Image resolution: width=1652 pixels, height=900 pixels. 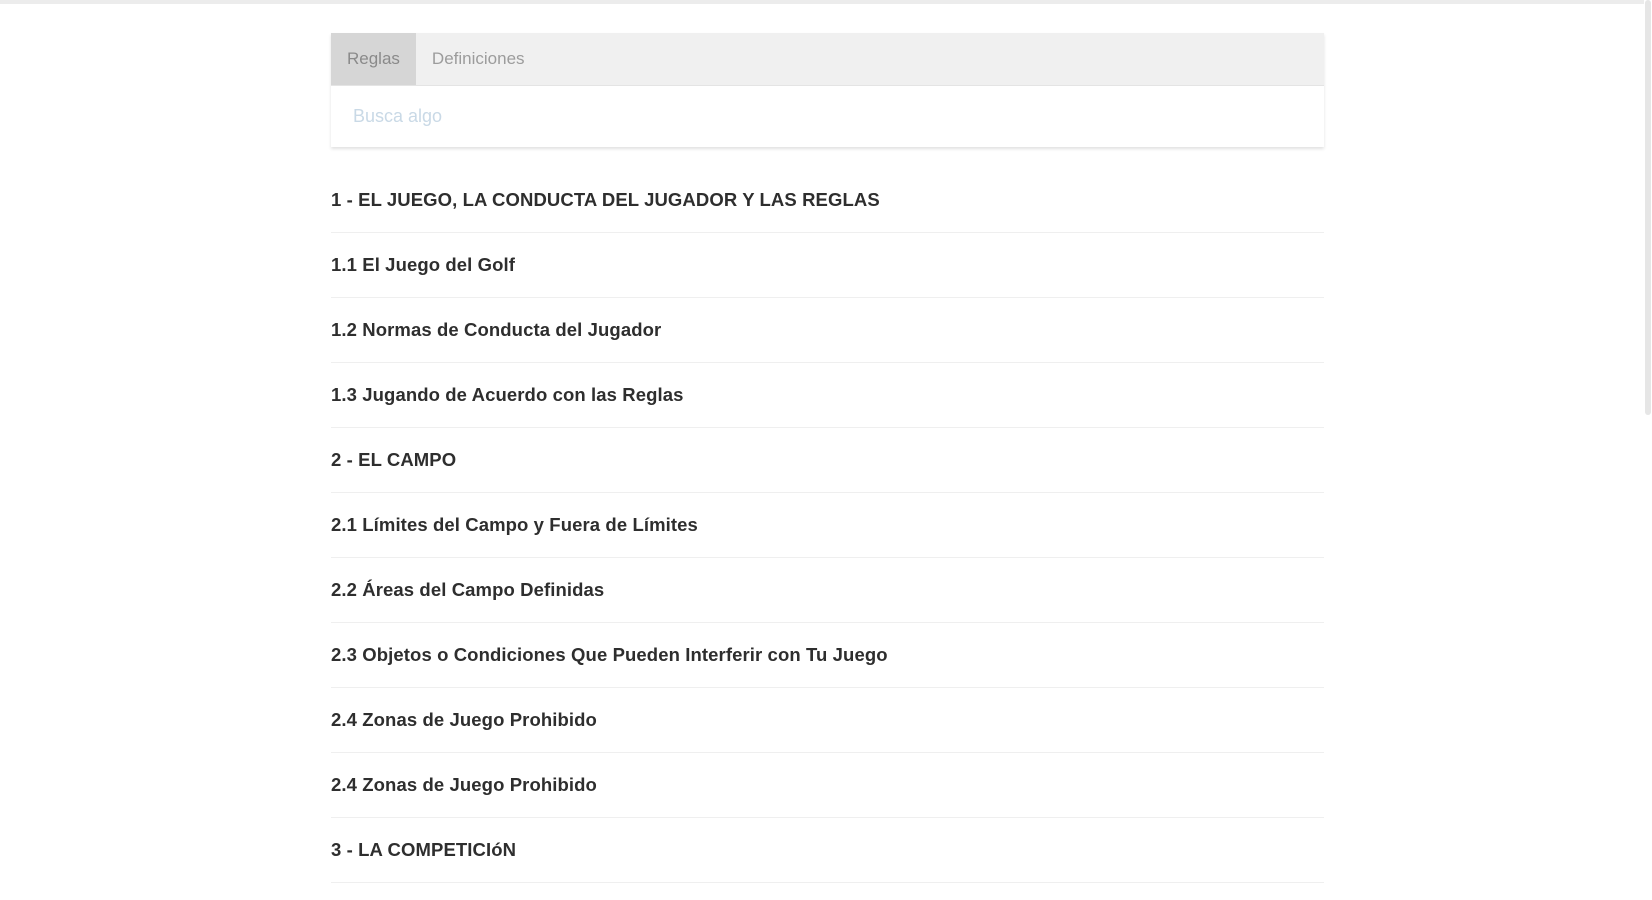 I want to click on list-item: 2 - EL CAMPO, so click(x=827, y=460).